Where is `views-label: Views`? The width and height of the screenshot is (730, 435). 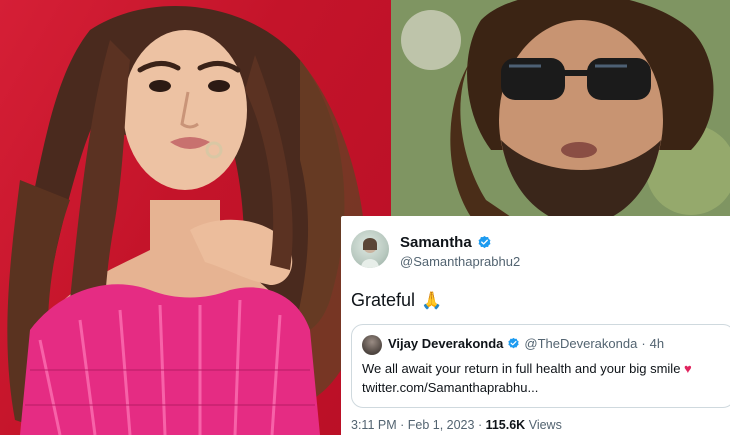 views-label: Views is located at coordinates (545, 425).